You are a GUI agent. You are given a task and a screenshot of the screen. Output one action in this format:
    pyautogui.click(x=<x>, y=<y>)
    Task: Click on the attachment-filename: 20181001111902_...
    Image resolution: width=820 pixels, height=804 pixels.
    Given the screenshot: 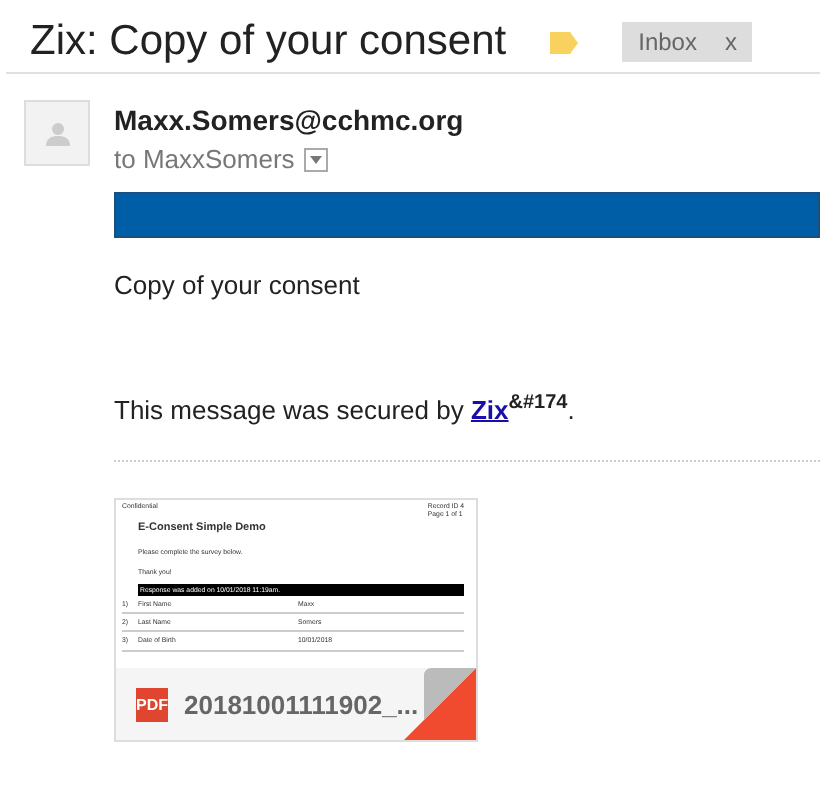 What is the action you would take?
    pyautogui.click(x=301, y=704)
    